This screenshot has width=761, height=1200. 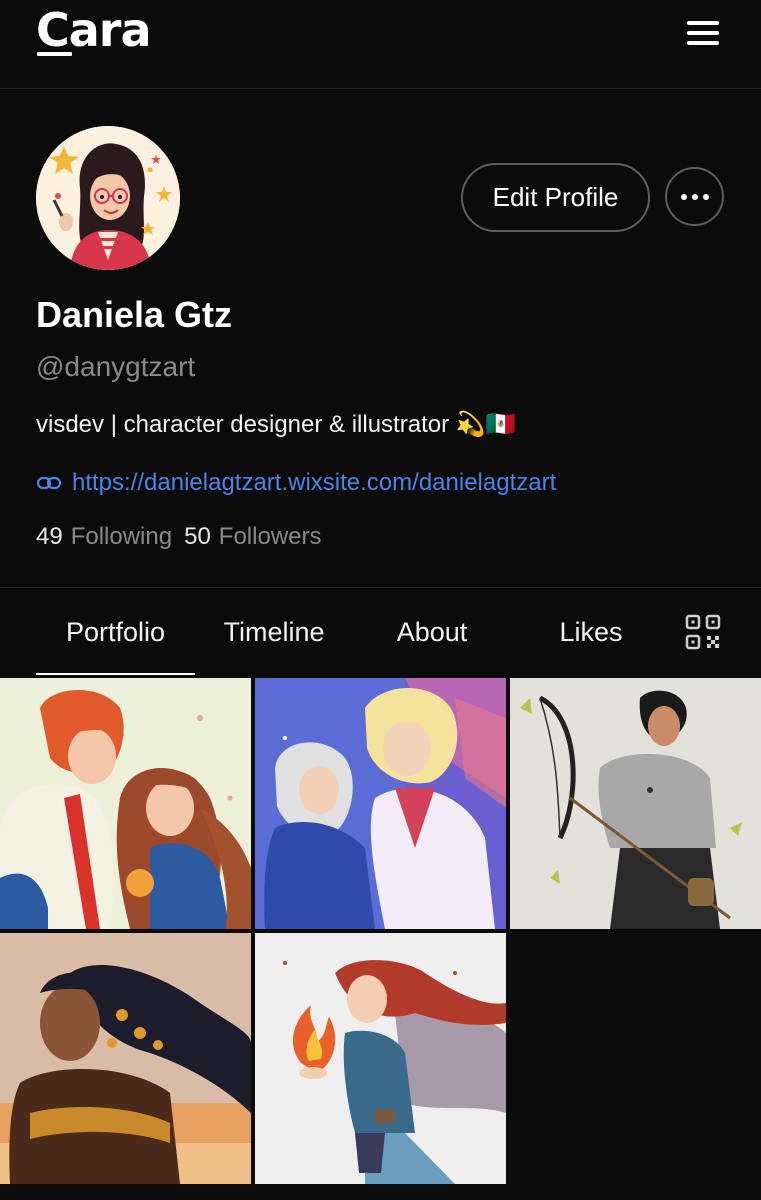 What do you see at coordinates (49, 483) in the screenshot?
I see `link-icon` at bounding box center [49, 483].